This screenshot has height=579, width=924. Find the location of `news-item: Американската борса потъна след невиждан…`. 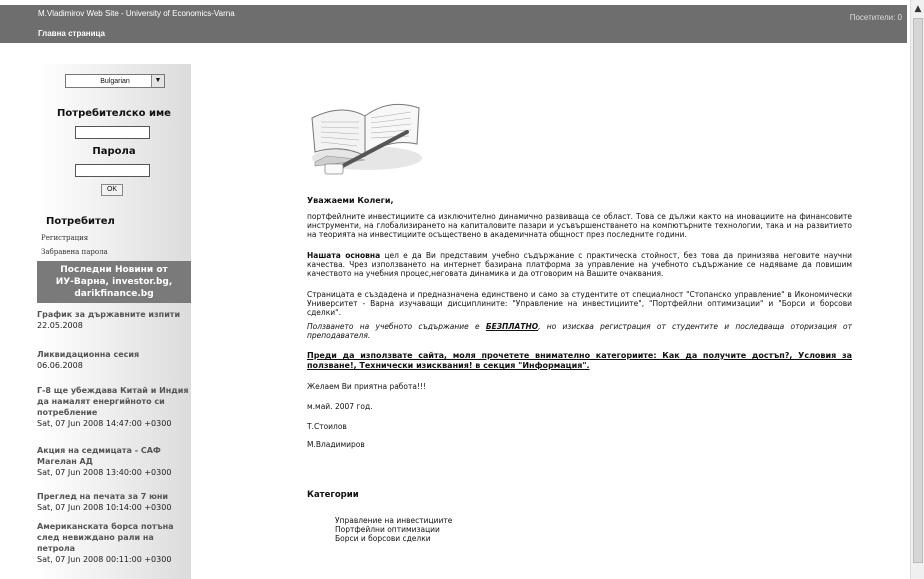

news-item: Американската борса потъна след невиждан… is located at coordinates (114, 543).